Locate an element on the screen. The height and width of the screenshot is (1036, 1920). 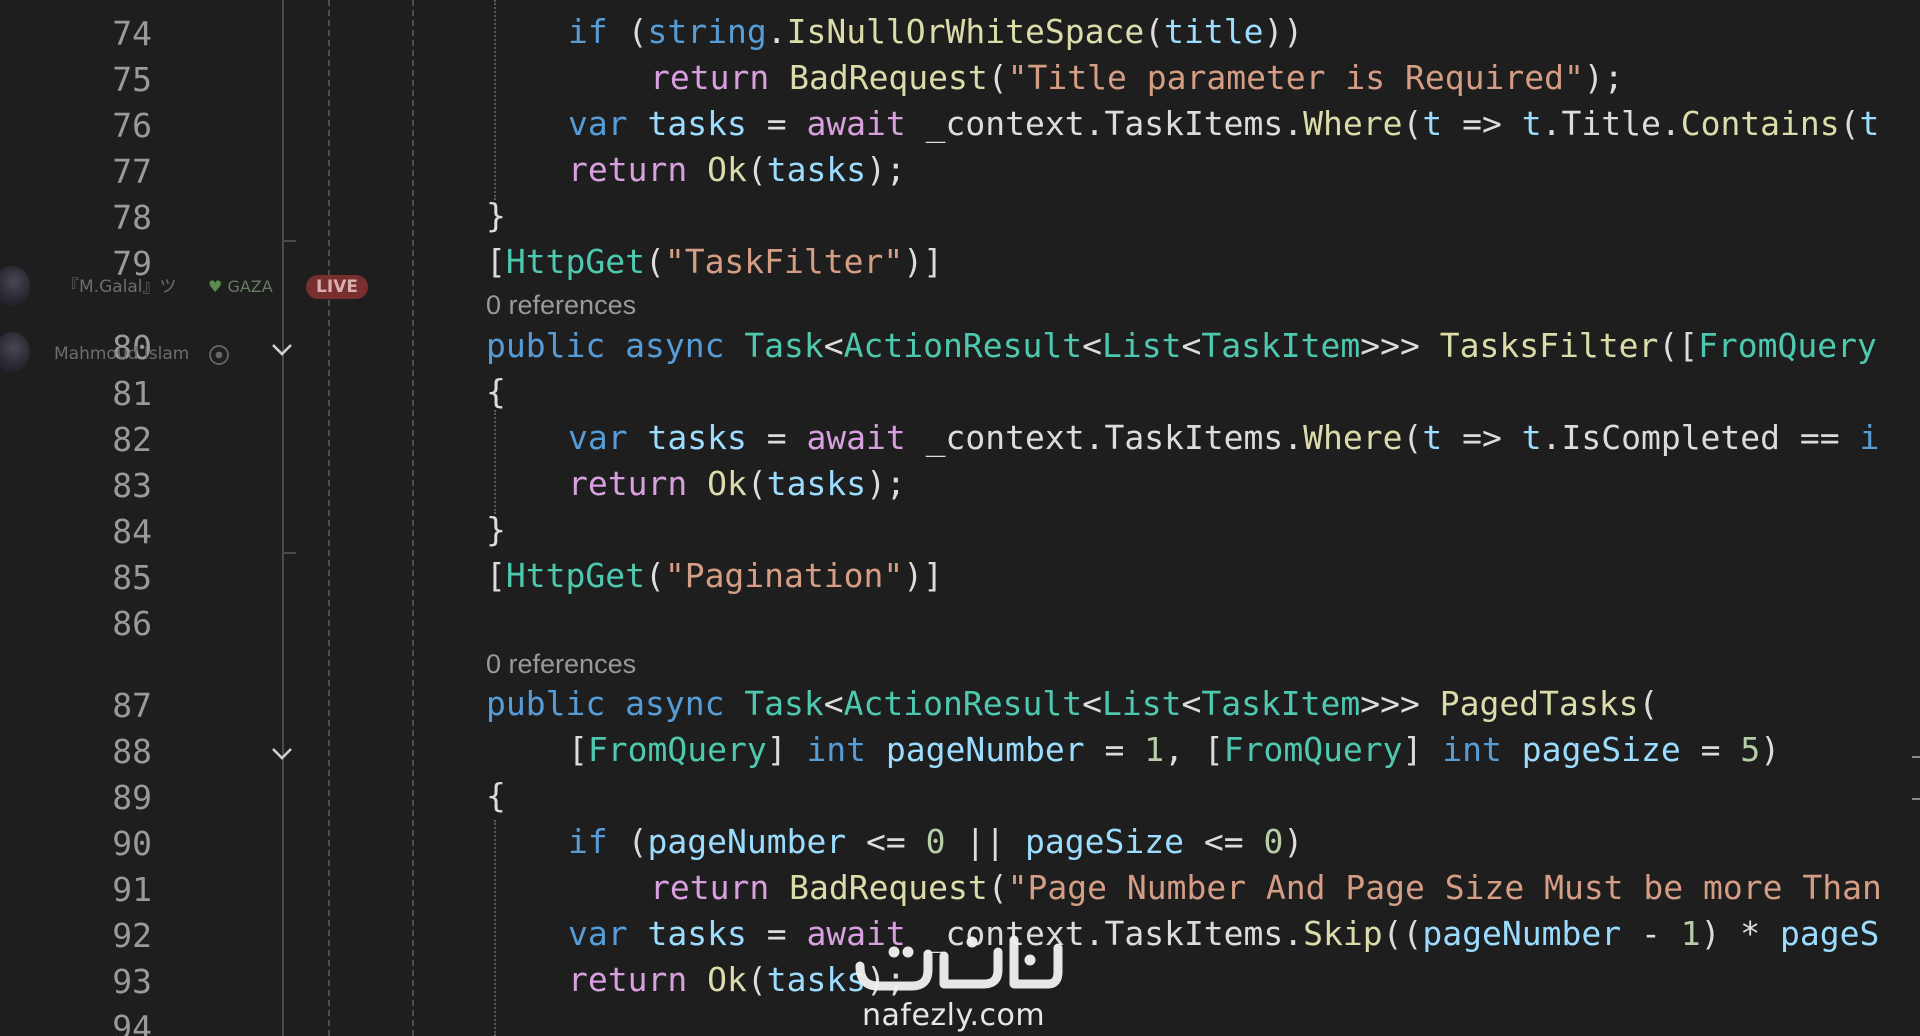
line-number: 76 is located at coordinates (132, 125).